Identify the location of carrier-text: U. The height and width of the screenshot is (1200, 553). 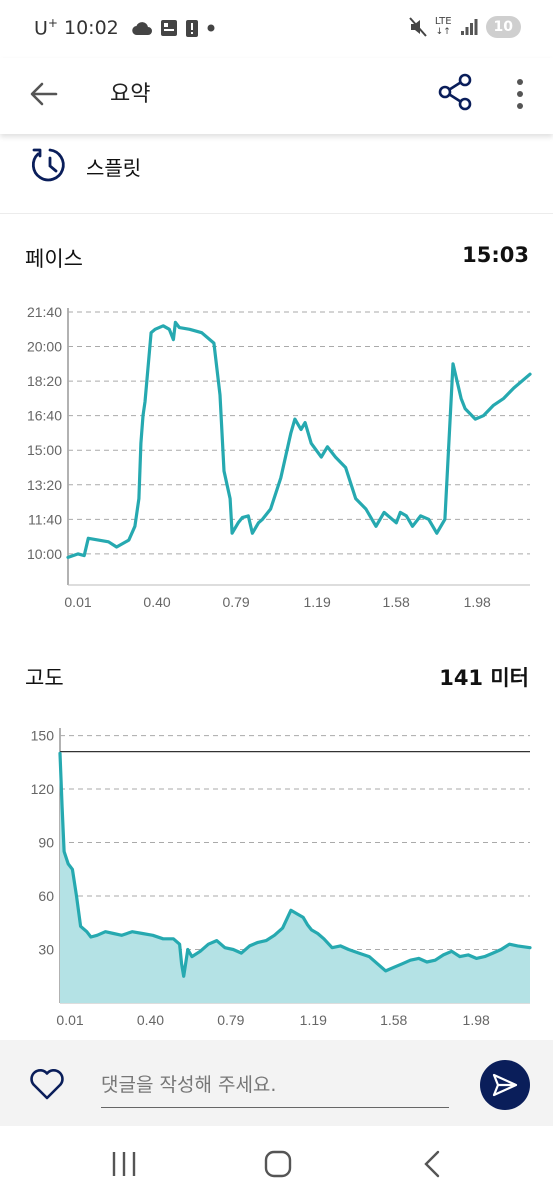
(41, 28).